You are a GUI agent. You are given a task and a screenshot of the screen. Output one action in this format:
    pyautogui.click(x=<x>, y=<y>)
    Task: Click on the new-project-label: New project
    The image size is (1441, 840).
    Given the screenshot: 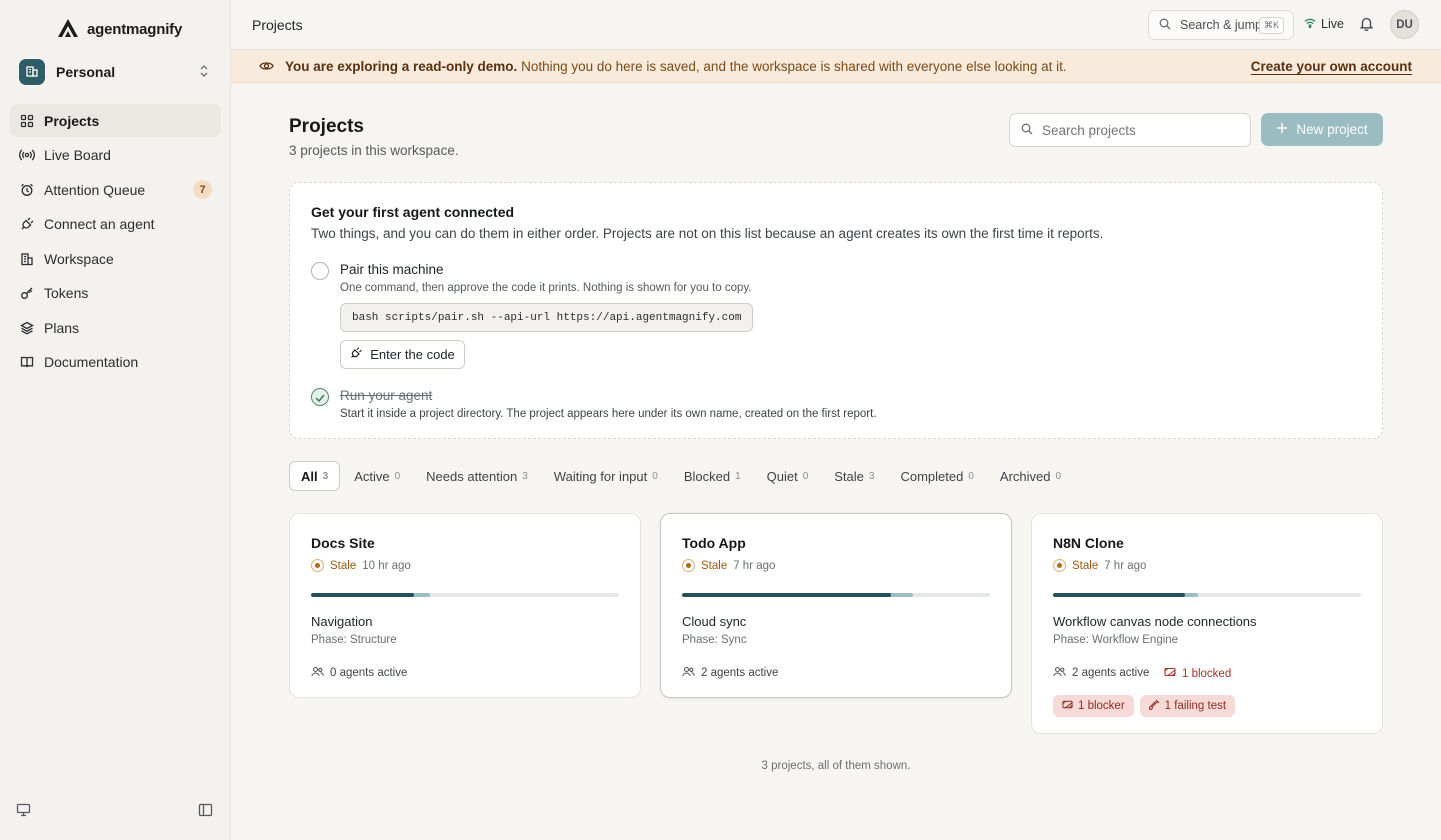 What is the action you would take?
    pyautogui.click(x=1332, y=129)
    